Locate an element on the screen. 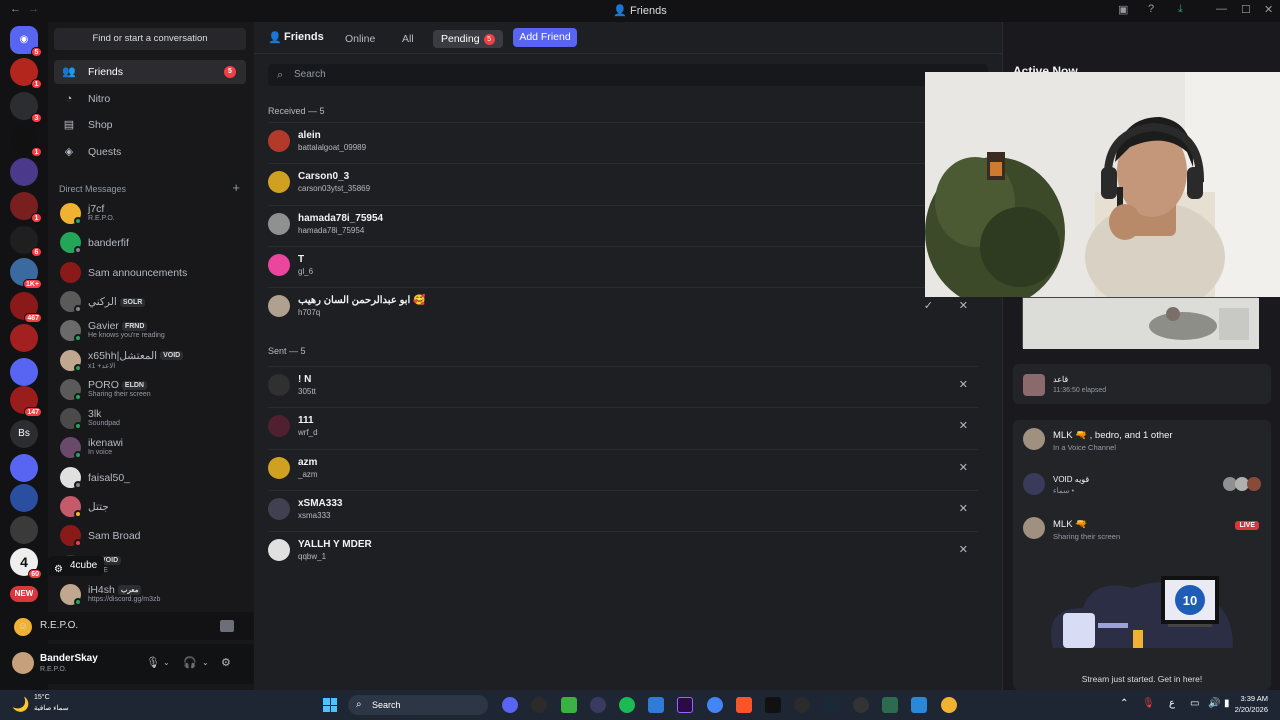  app-yellow-taskbar-icon is located at coordinates (949, 705).